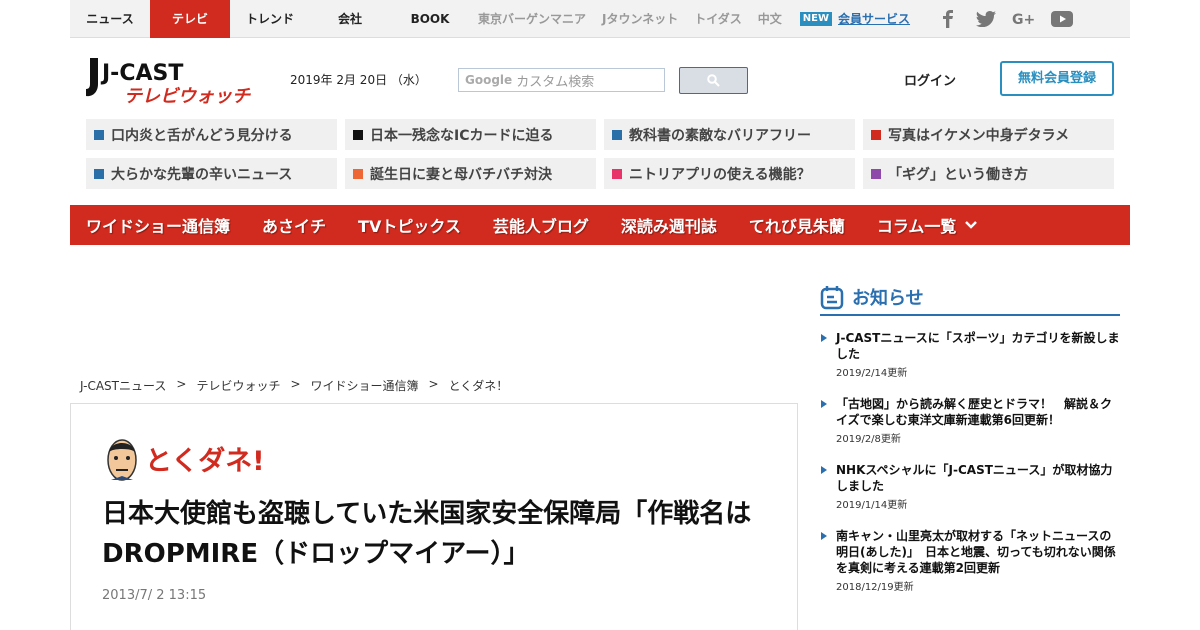  I want to click on topic-item: 「ギグ」という働き方, so click(988, 173).